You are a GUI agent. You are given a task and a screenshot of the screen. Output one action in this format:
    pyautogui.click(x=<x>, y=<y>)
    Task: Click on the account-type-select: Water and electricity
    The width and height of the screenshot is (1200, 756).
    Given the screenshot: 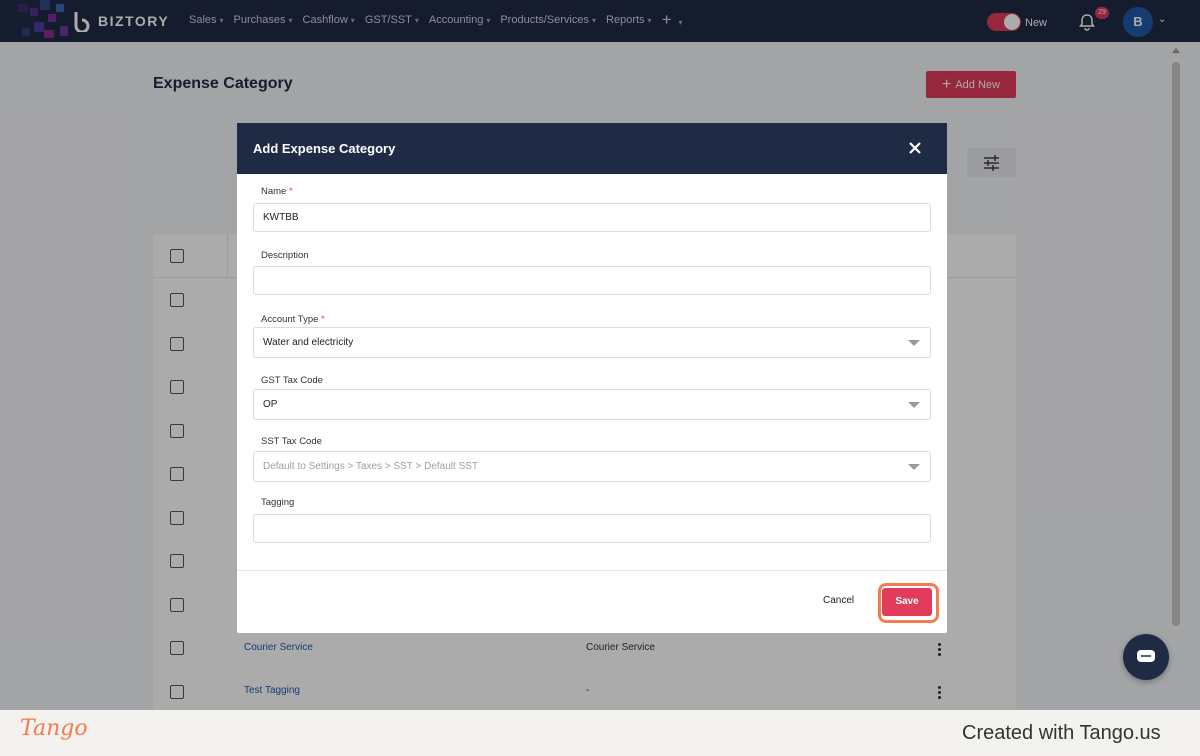 What is the action you would take?
    pyautogui.click(x=592, y=342)
    